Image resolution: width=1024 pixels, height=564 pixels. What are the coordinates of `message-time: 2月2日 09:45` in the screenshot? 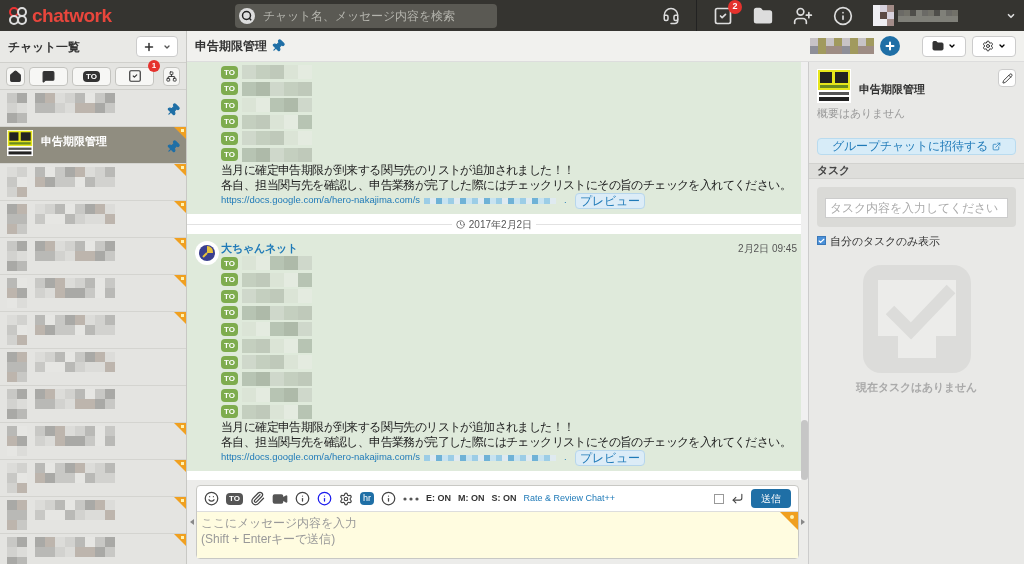 It's located at (767, 248).